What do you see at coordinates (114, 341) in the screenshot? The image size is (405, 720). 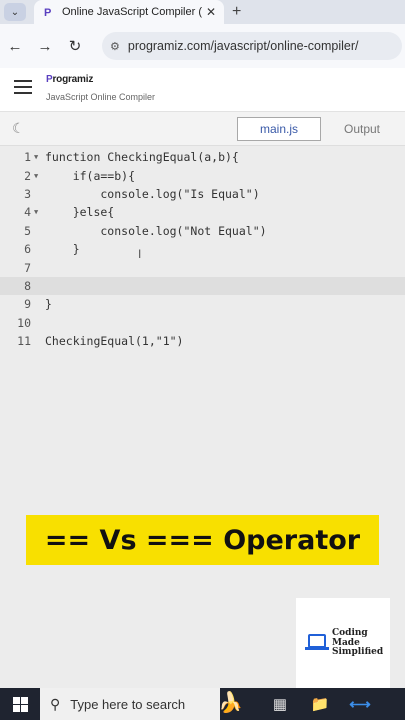 I see `code-text: CheckingEqual(1,"1")` at bounding box center [114, 341].